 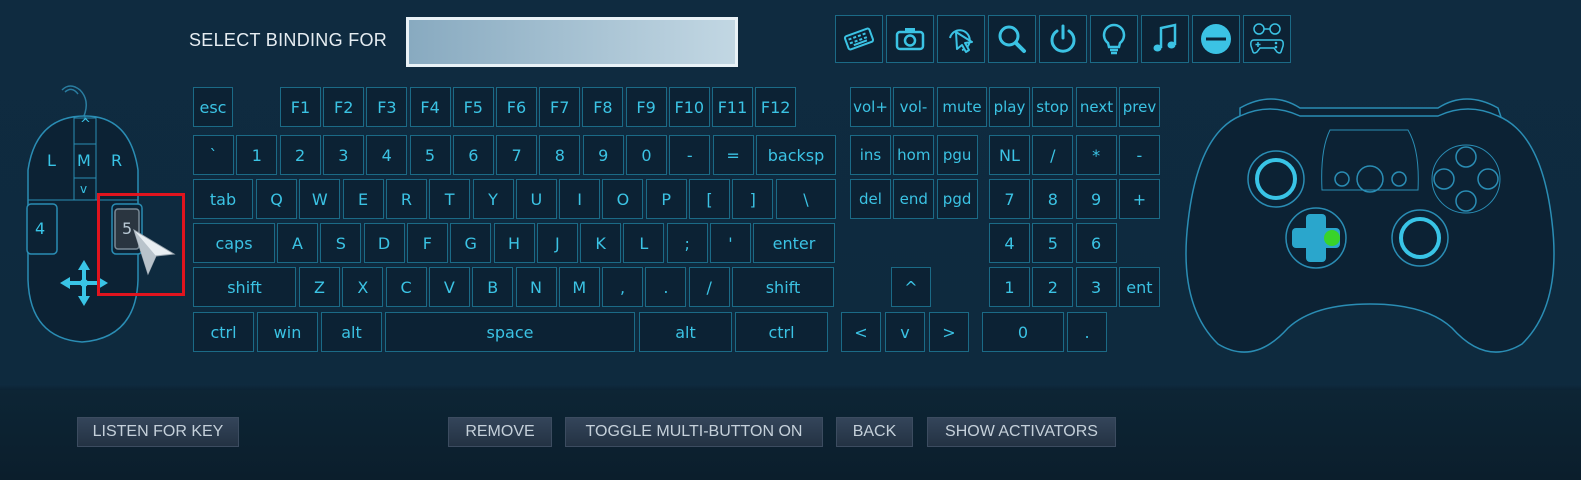 I want to click on back-button: BACK, so click(x=874, y=432).